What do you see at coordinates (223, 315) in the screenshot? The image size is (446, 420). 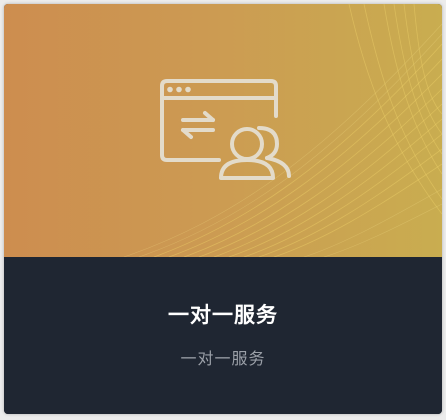 I see `card-title: 一对一服务` at bounding box center [223, 315].